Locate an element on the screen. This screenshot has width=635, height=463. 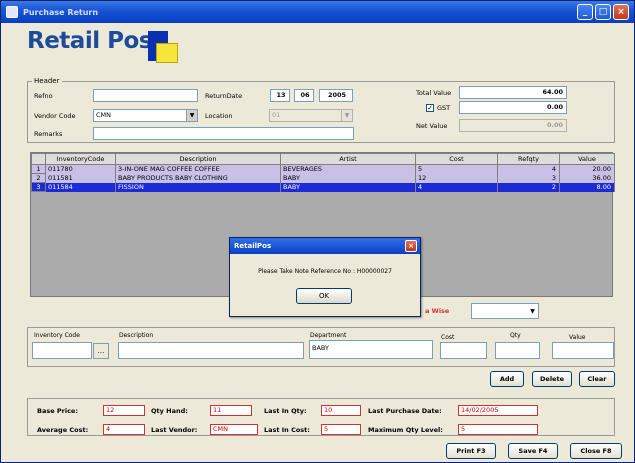
cell-cost: 5 is located at coordinates (456, 169).